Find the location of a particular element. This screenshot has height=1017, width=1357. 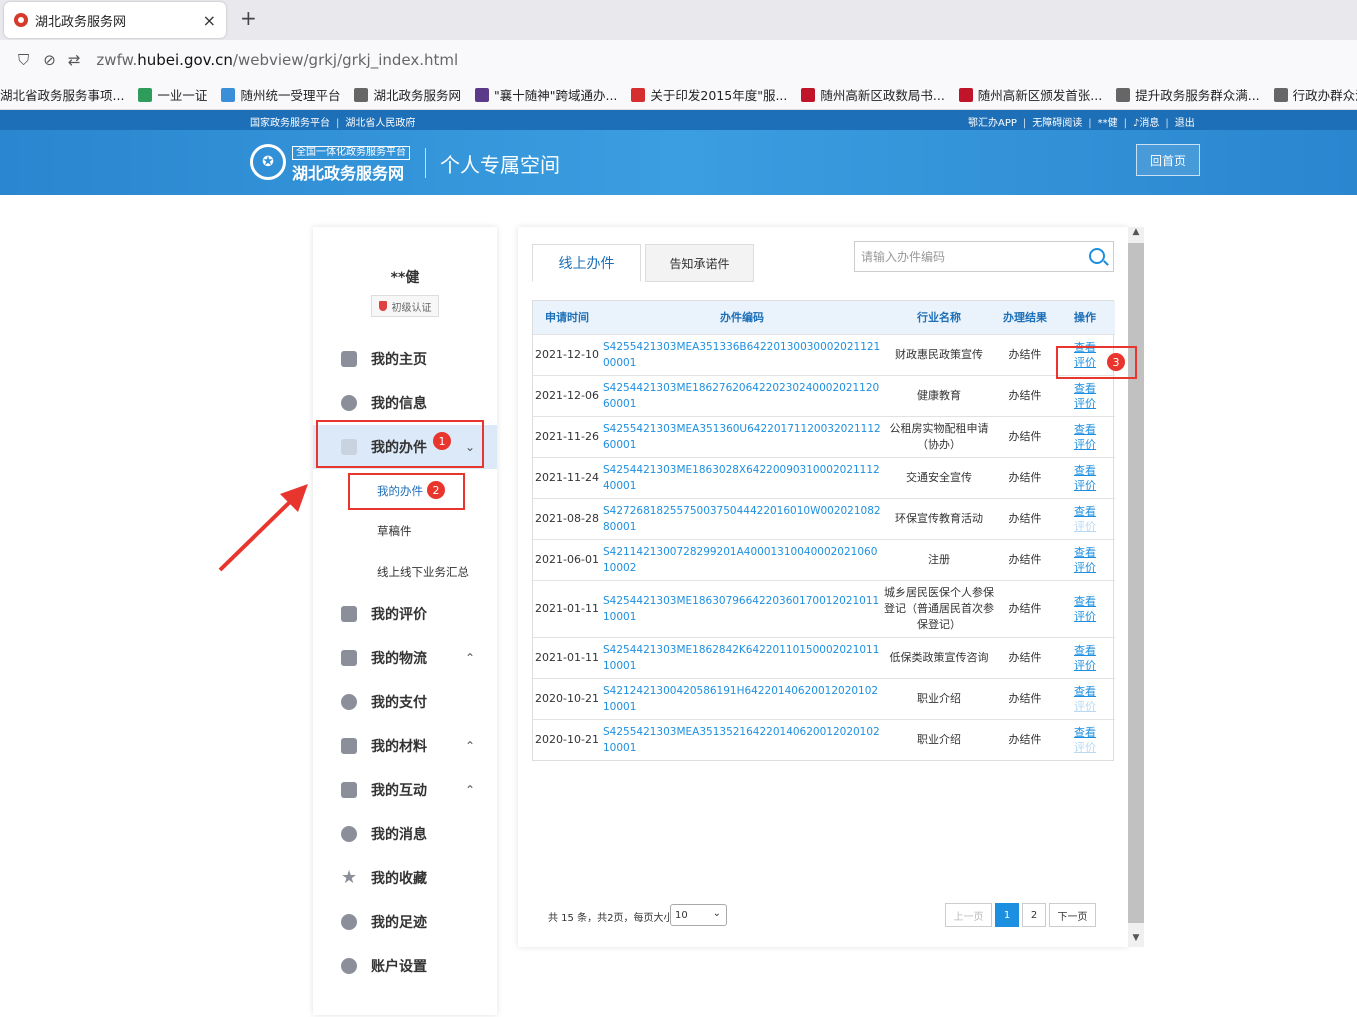

link-province-gov: 湖北省人民政府 is located at coordinates (380, 123).